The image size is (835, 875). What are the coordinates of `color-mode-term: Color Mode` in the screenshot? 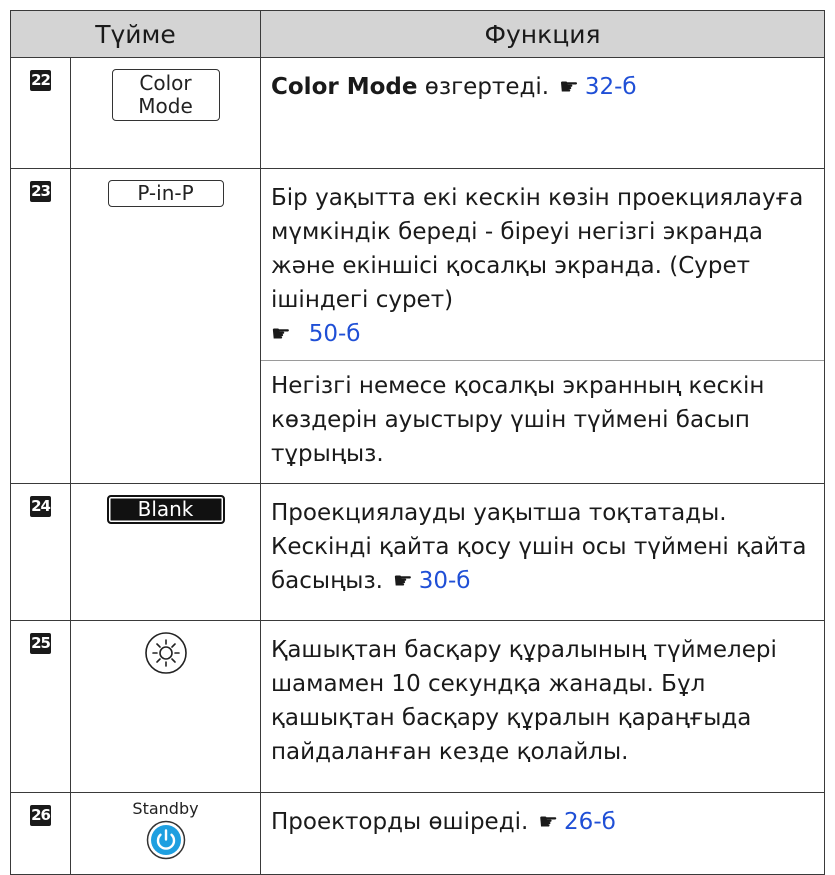 It's located at (344, 87).